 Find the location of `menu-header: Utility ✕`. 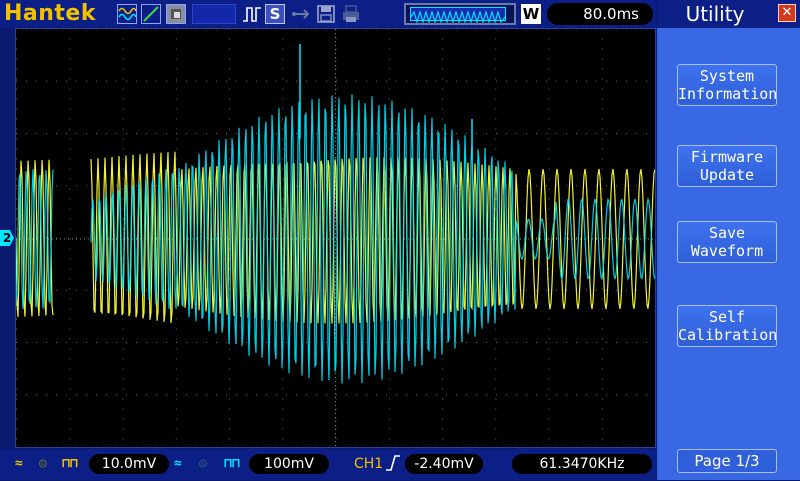

menu-header: Utility ✕ is located at coordinates (728, 14).